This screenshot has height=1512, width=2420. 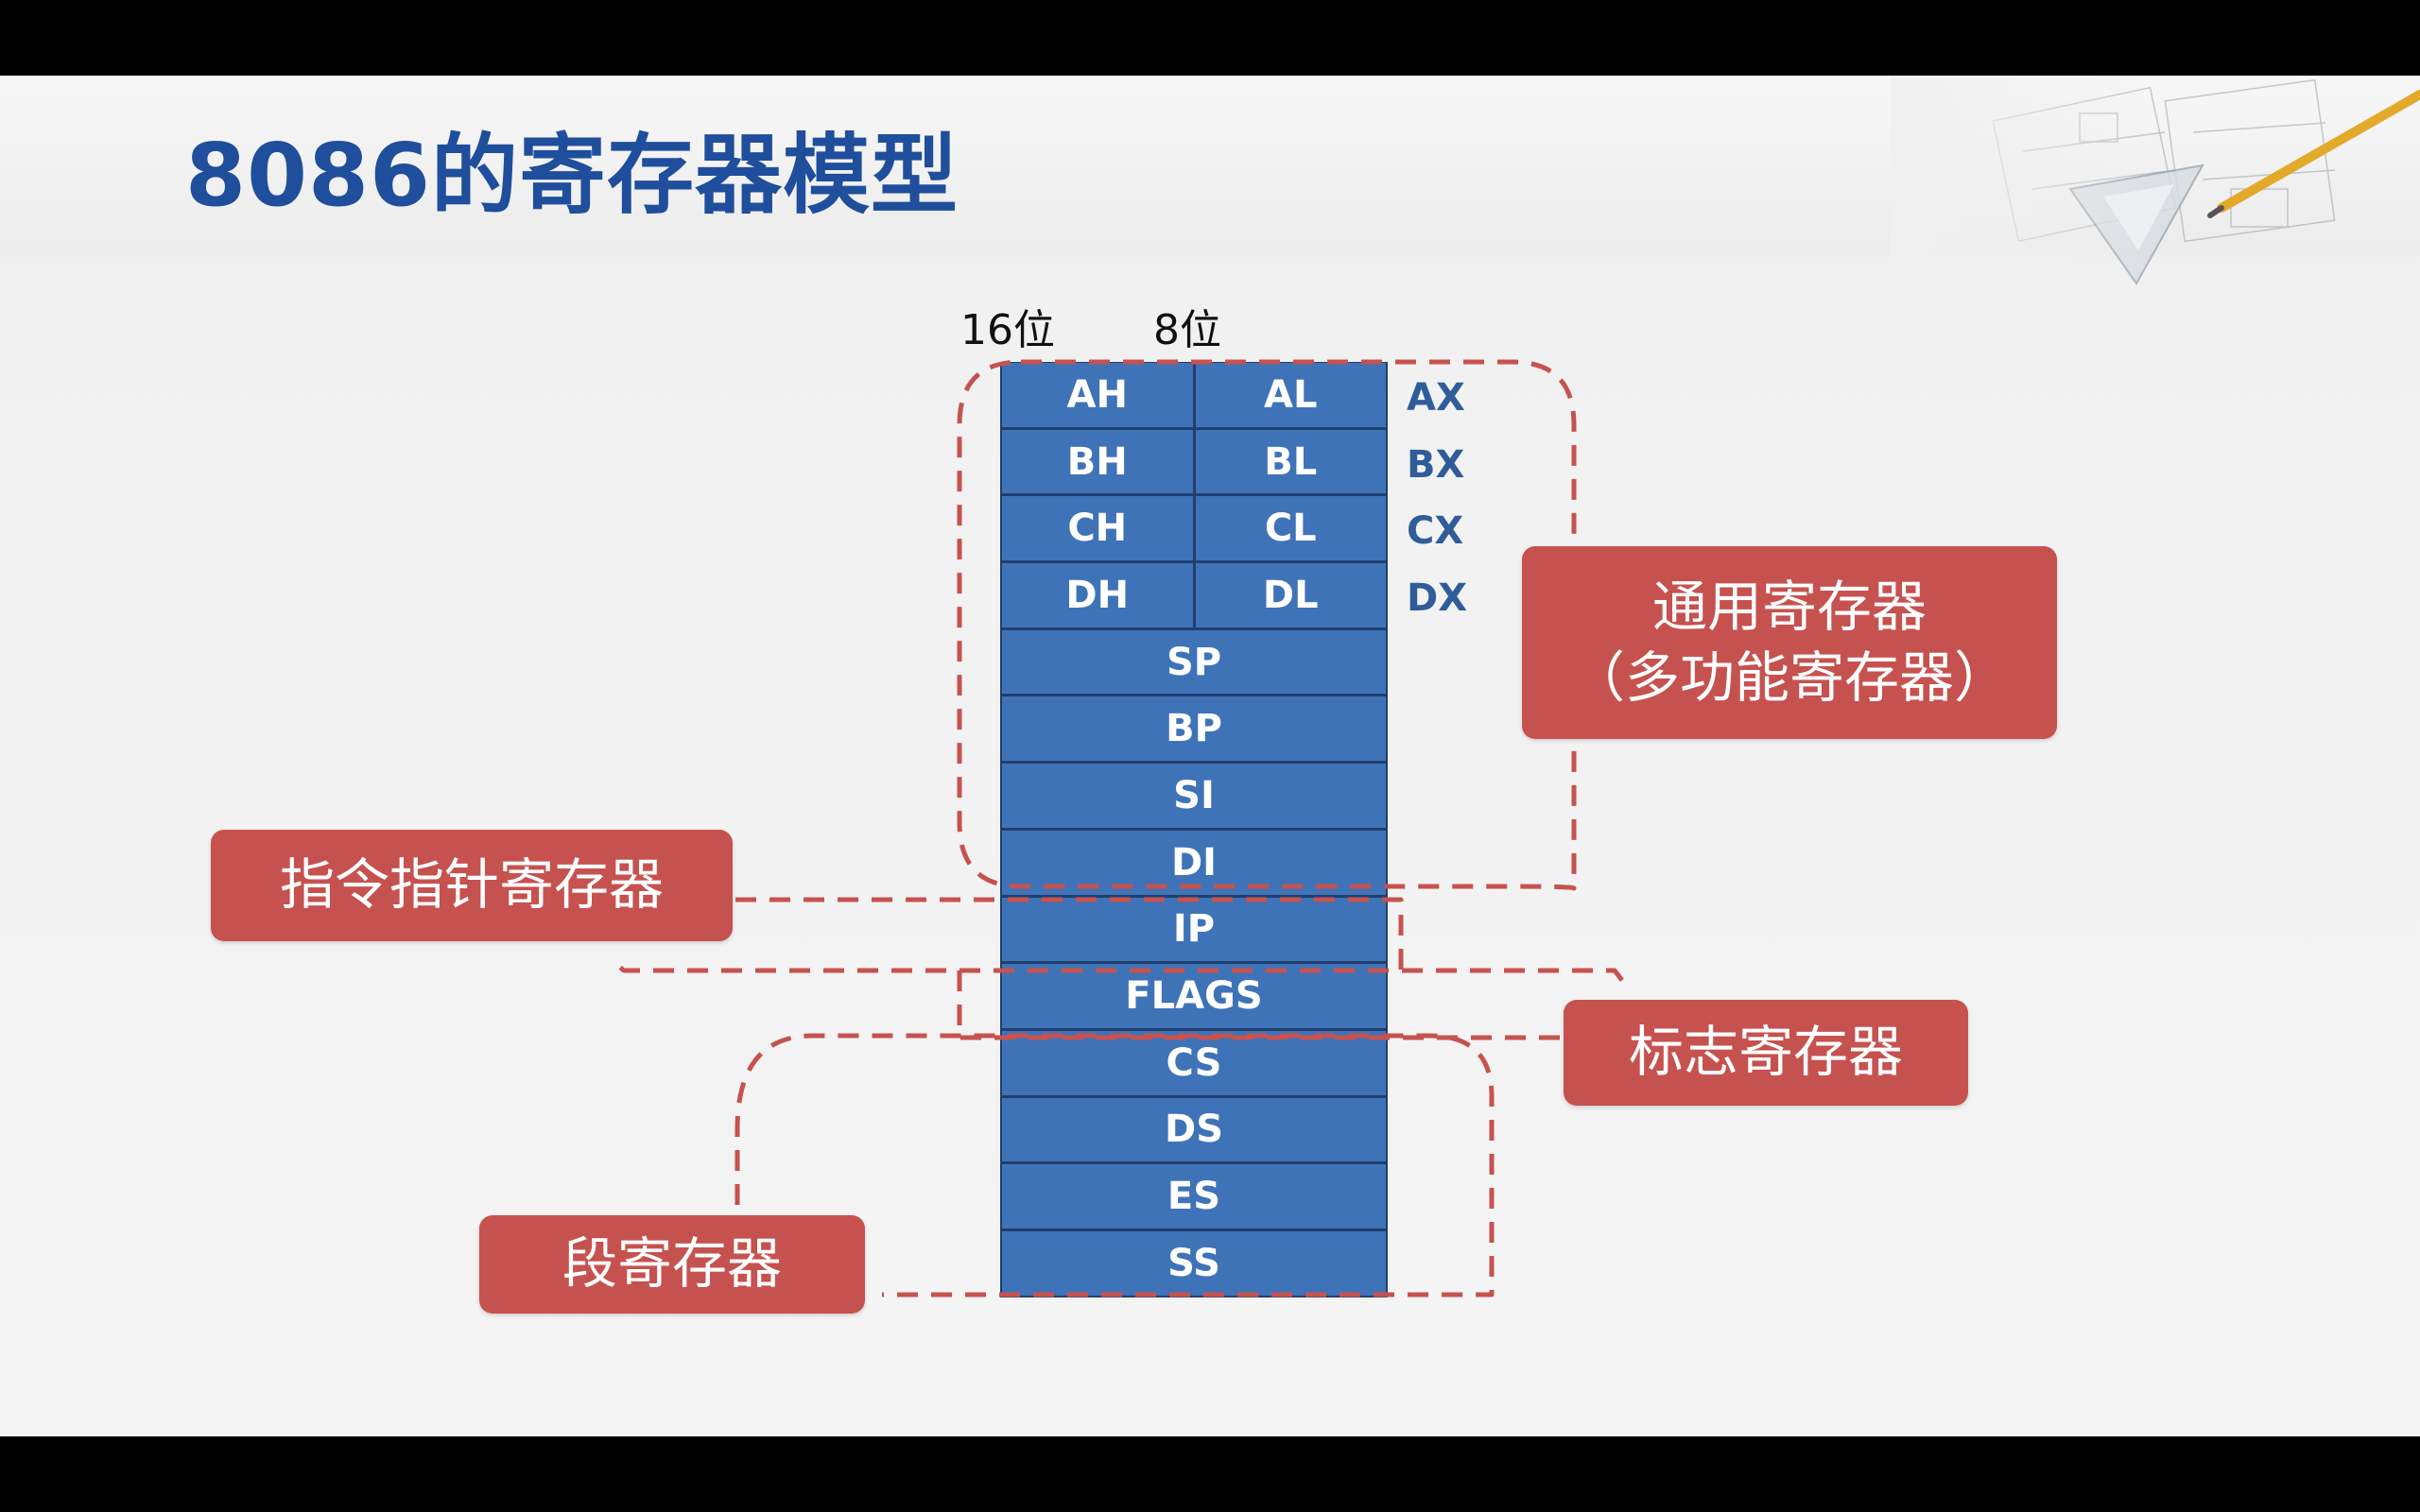 I want to click on register-row: SP, so click(x=1194, y=662).